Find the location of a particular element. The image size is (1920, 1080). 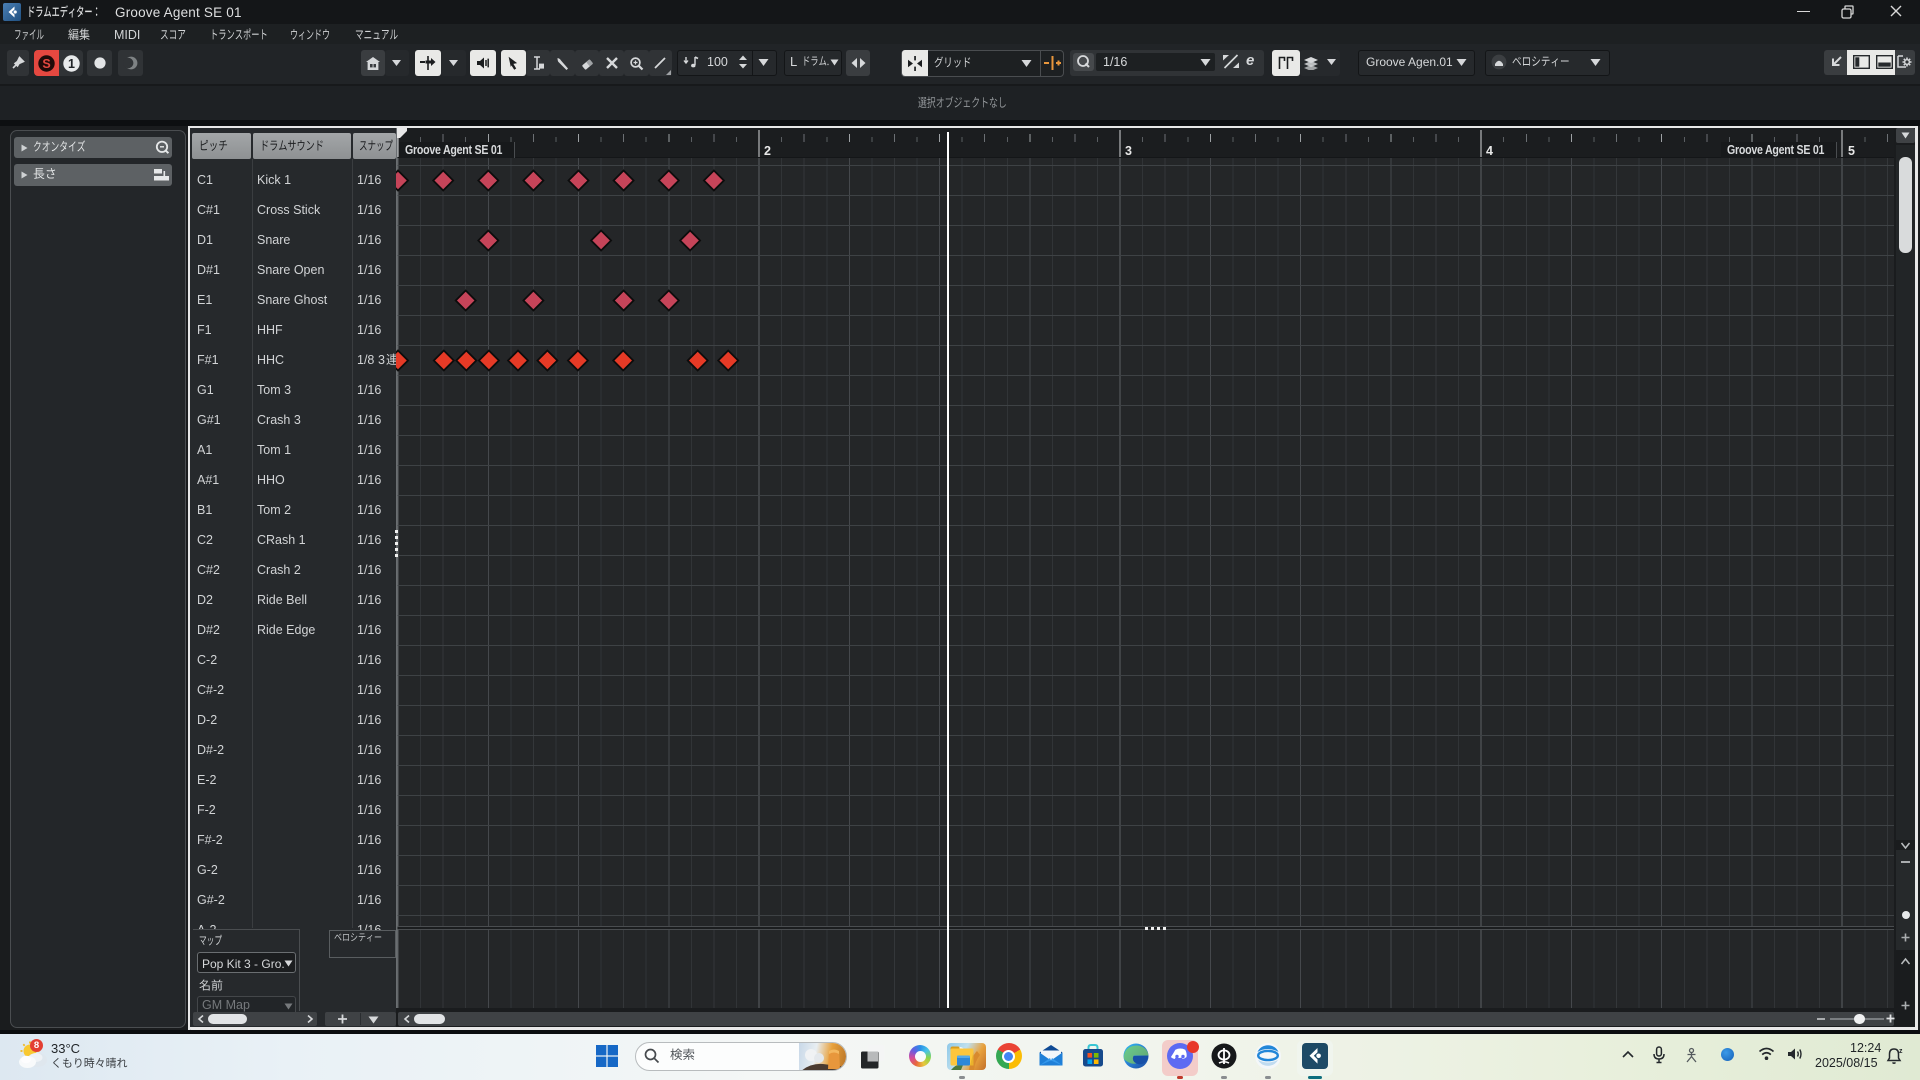

svg-text: 1 is located at coordinates (71, 64).